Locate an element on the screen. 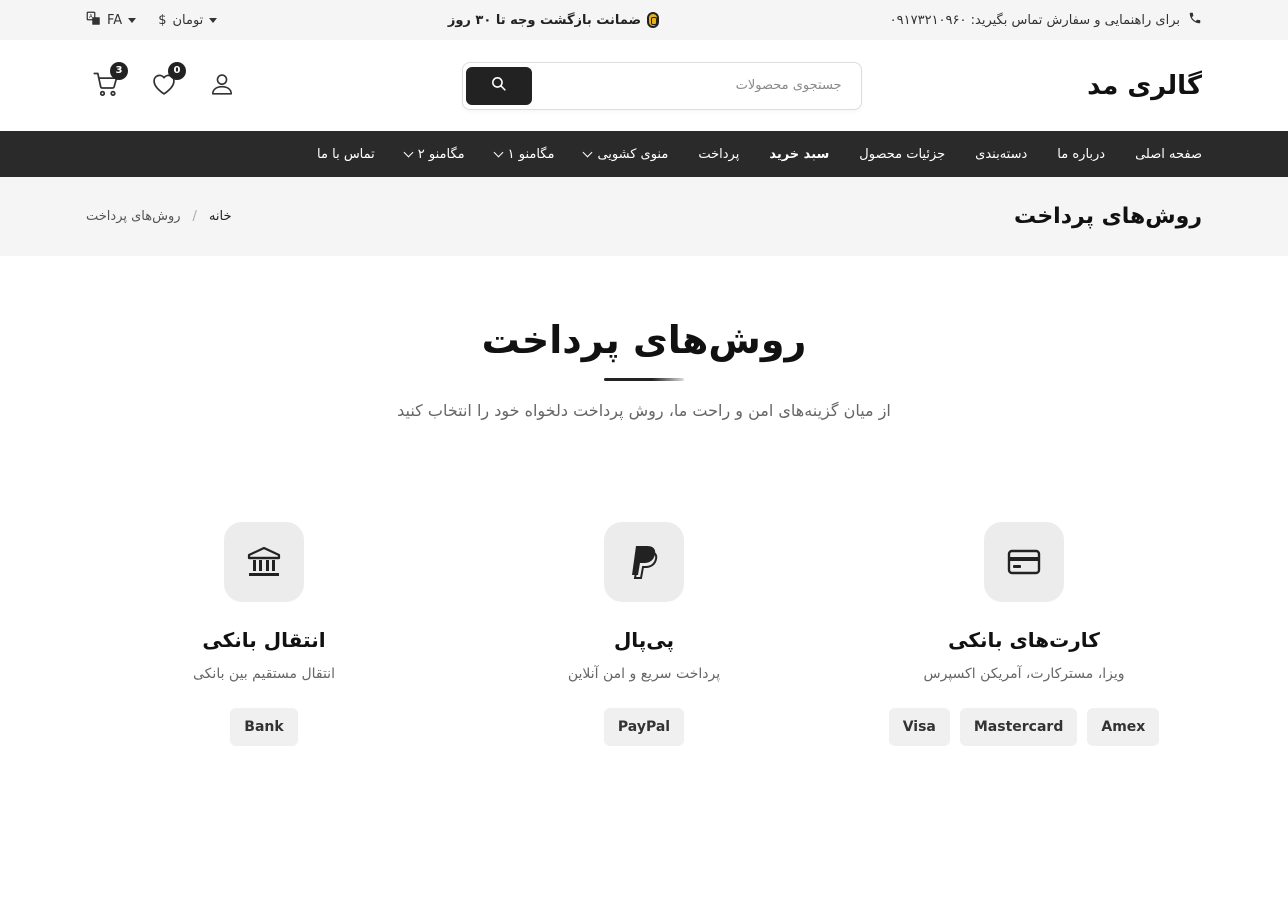 Image resolution: width=1288 pixels, height=910 pixels. locale-controls: A FA $ تومان is located at coordinates (152, 20).